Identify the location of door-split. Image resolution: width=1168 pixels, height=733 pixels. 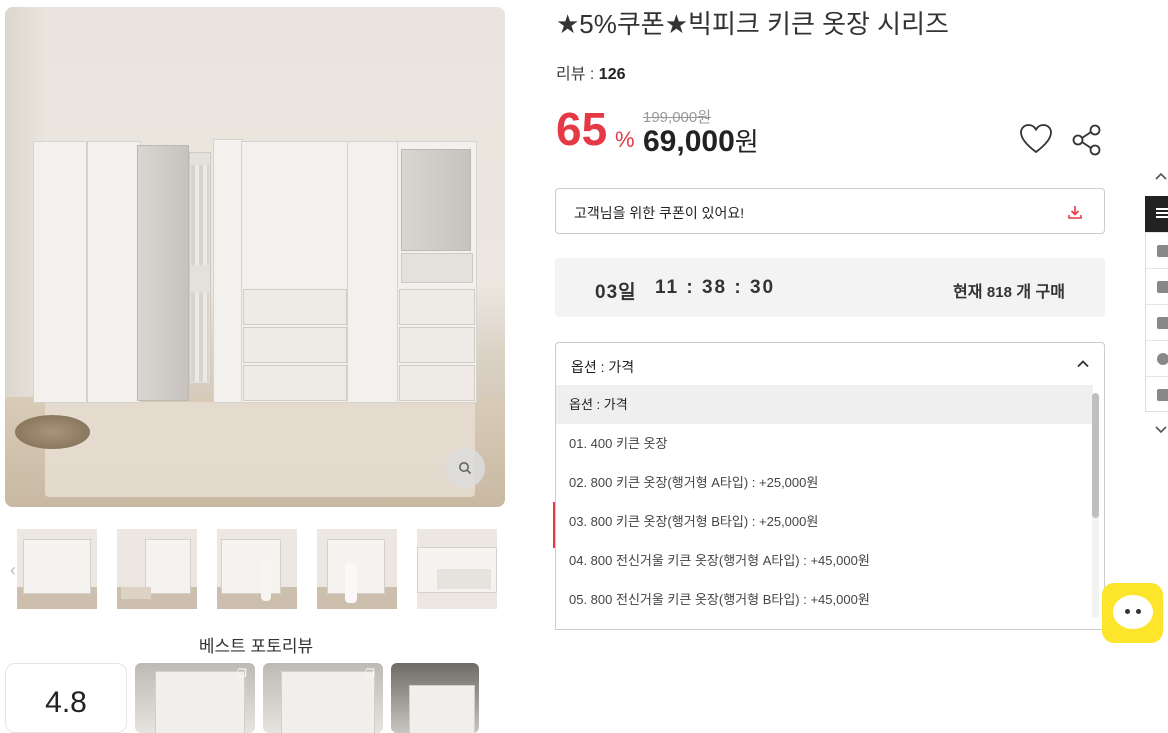
(87, 272).